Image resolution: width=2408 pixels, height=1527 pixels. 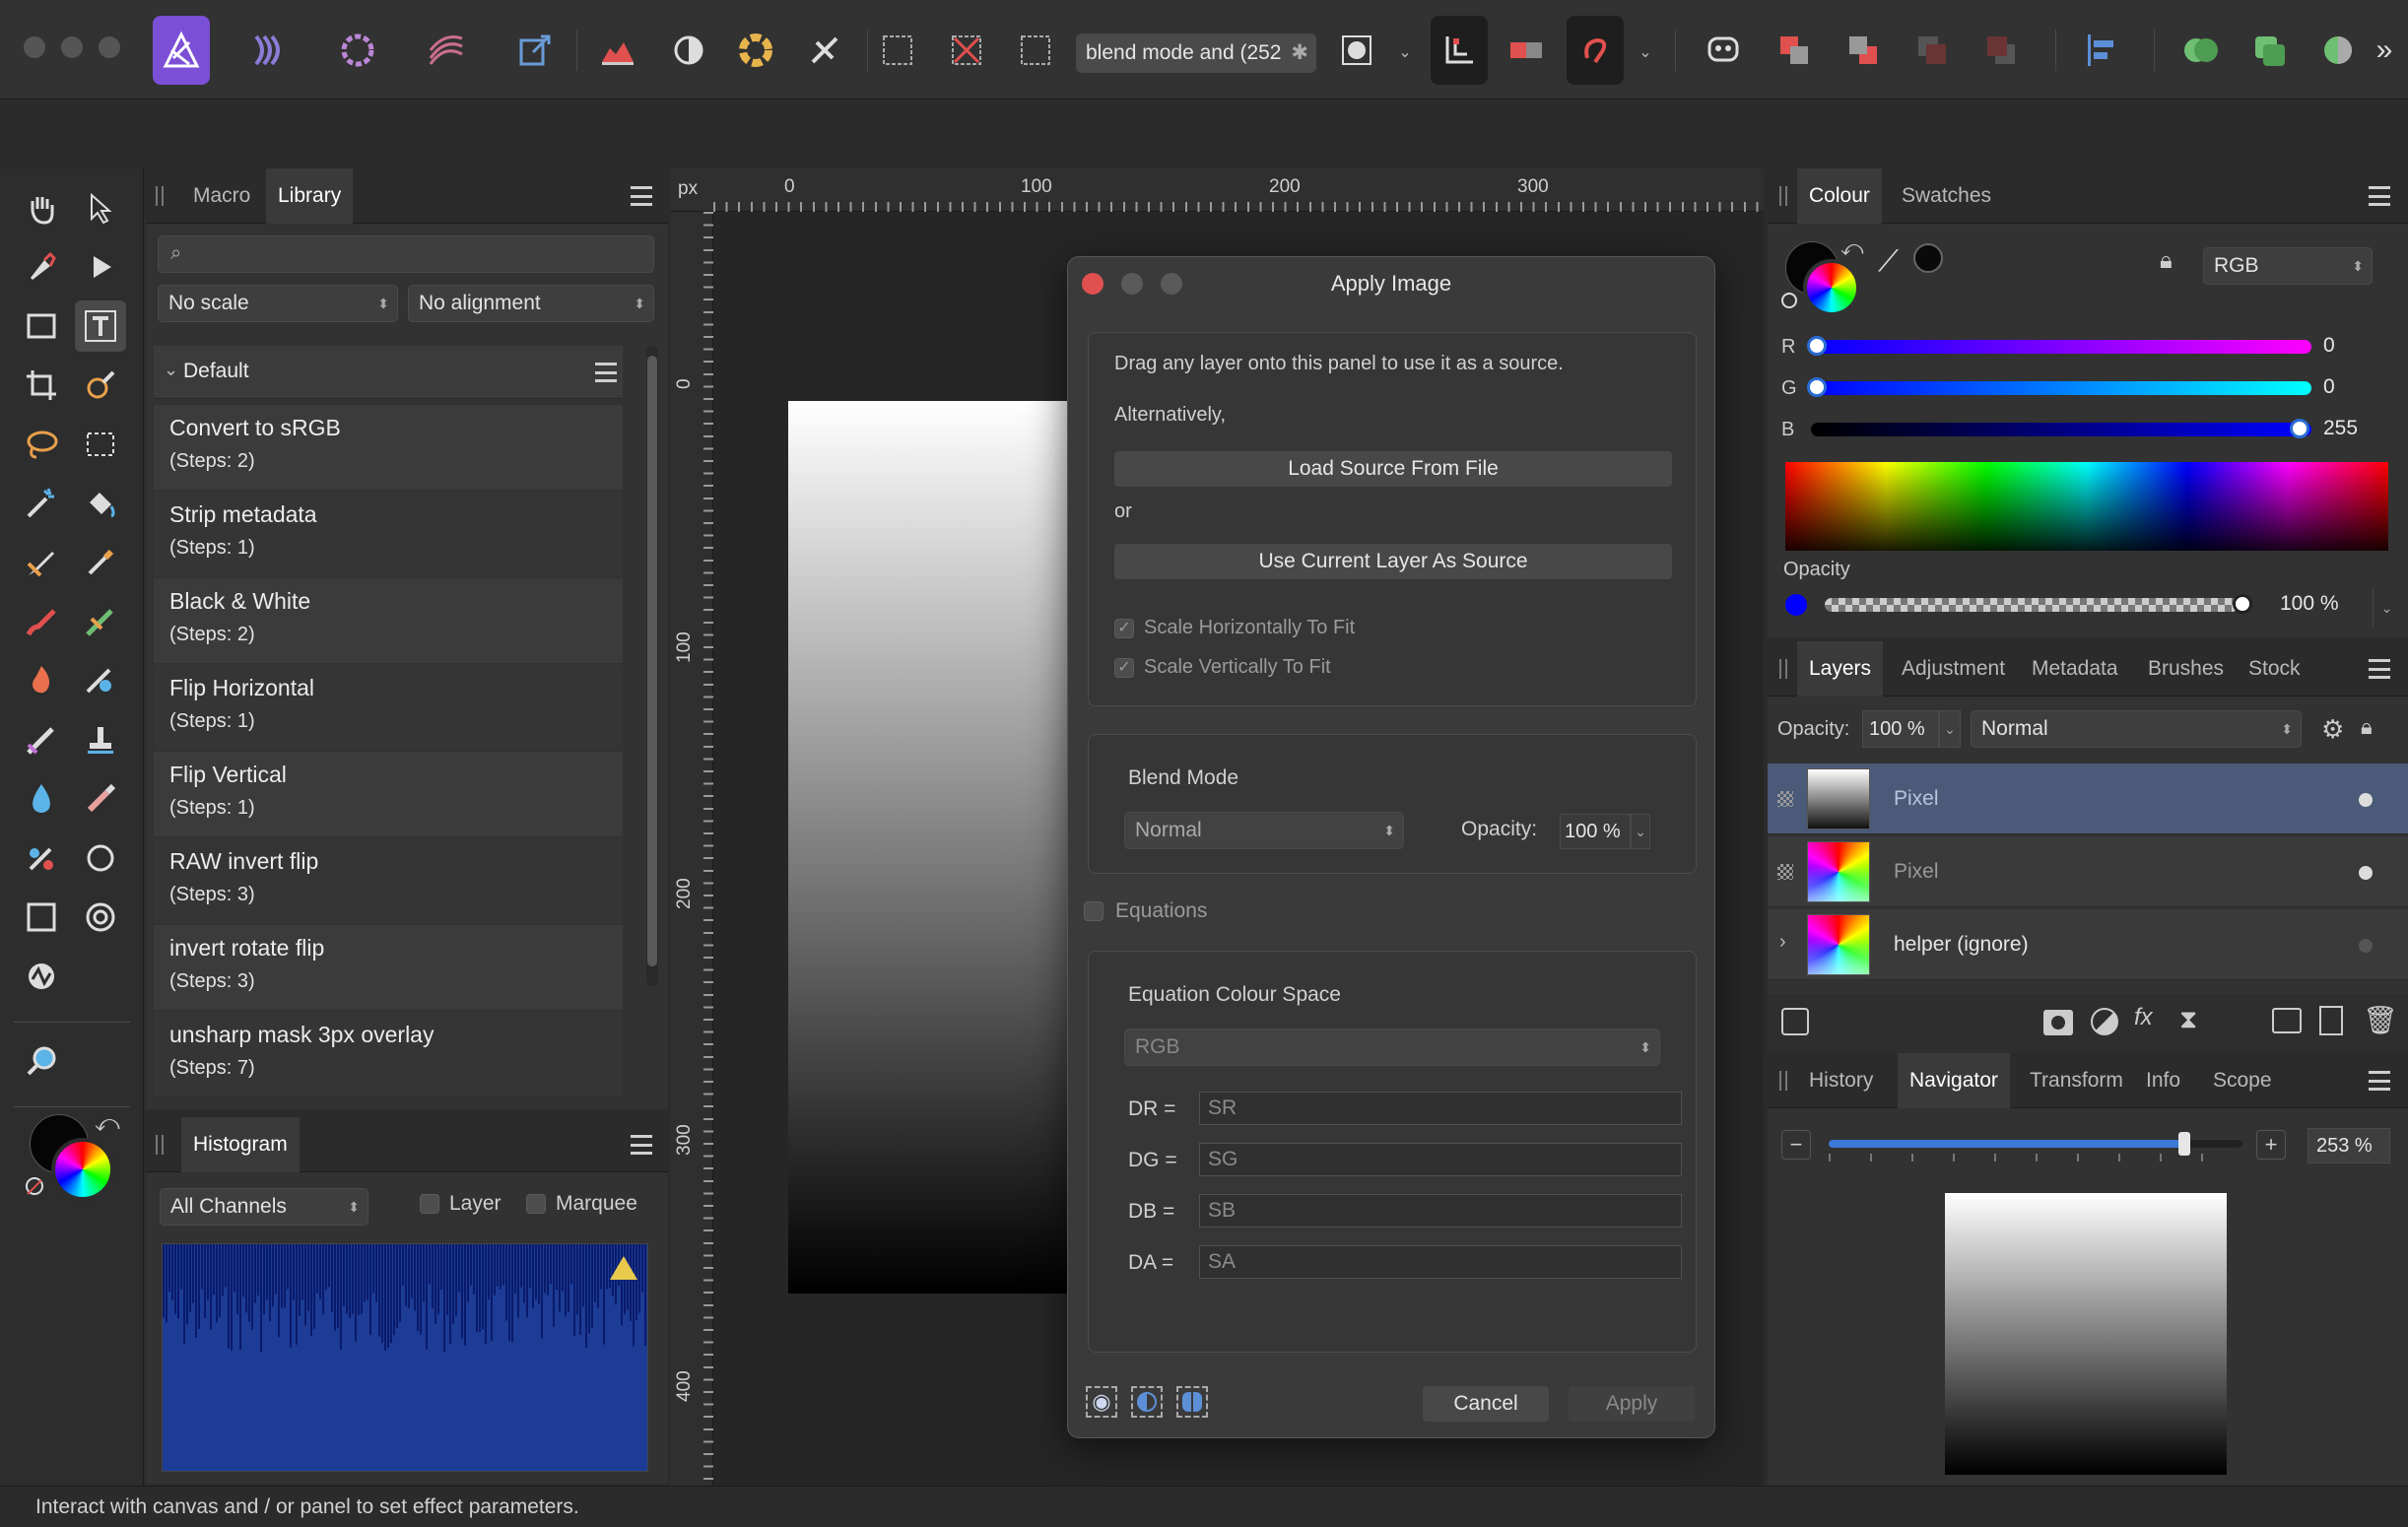 I want to click on horizontal-ruler: px 0 100 200 300, so click(x=1217, y=190).